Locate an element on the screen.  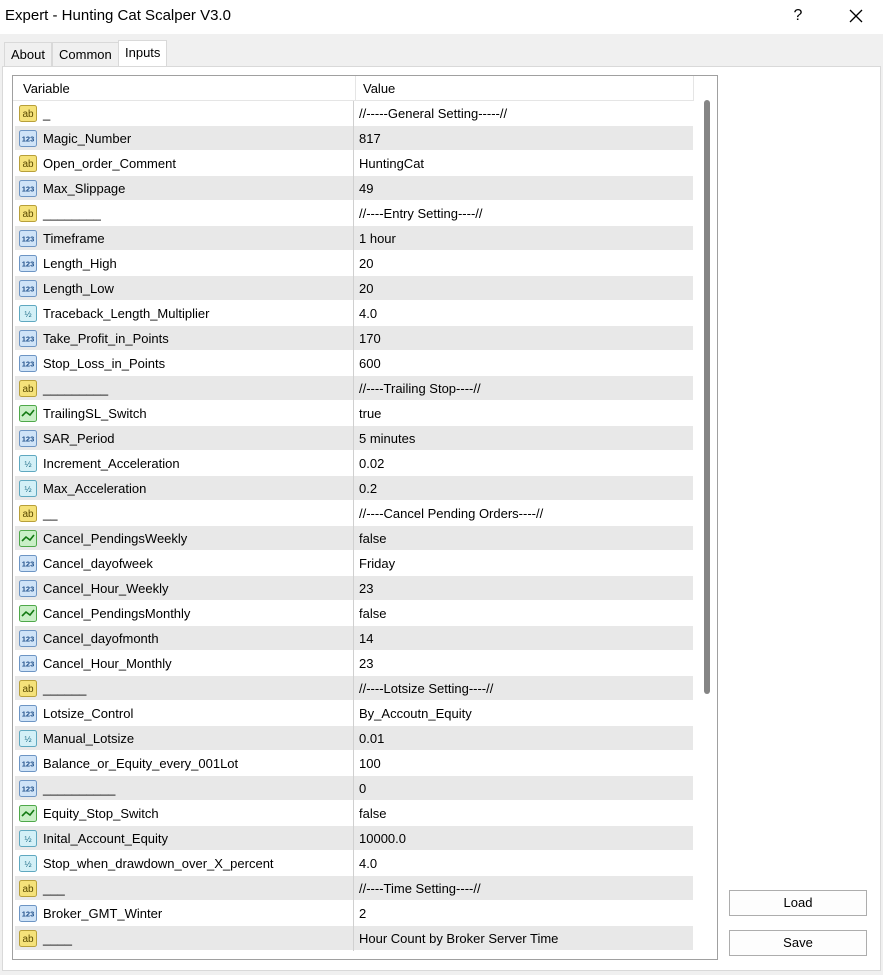
variable-name: Cancel_dayofmonth is located at coordinates (101, 638).